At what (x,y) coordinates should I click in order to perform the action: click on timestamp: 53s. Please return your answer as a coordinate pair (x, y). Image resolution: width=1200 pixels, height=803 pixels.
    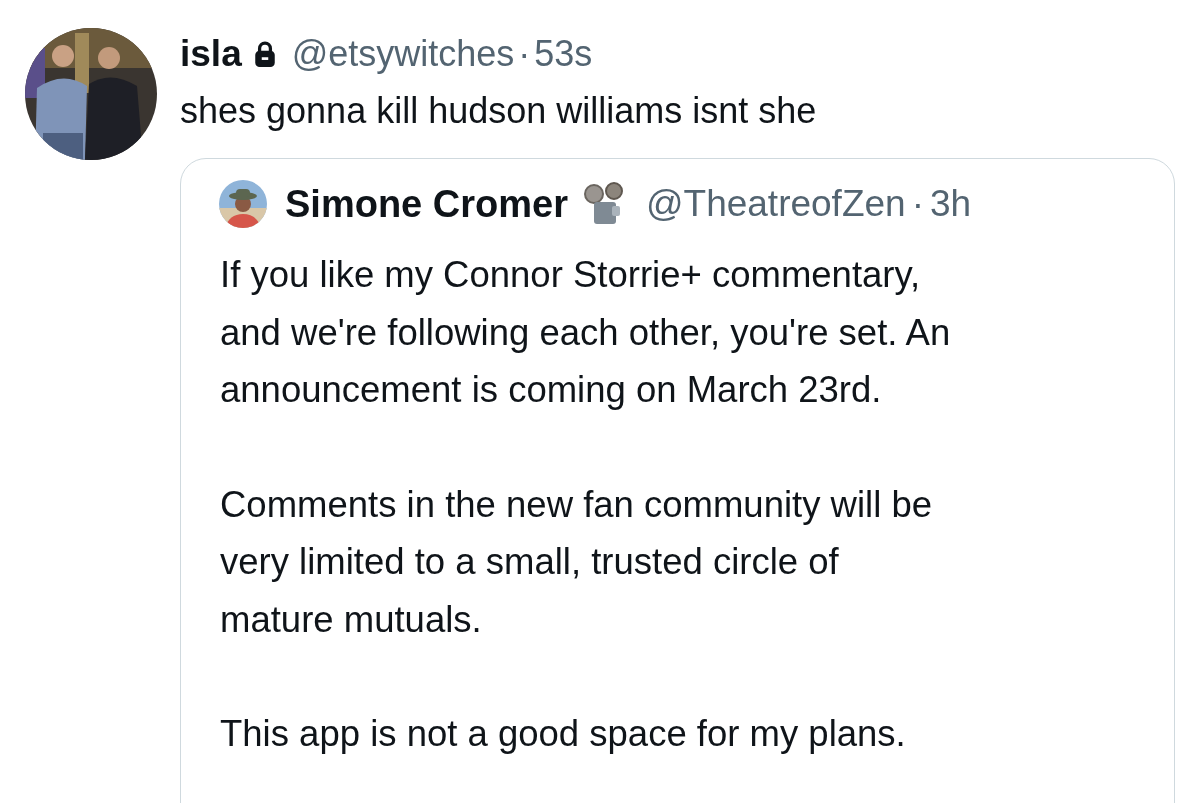
    Looking at the image, I should click on (563, 54).